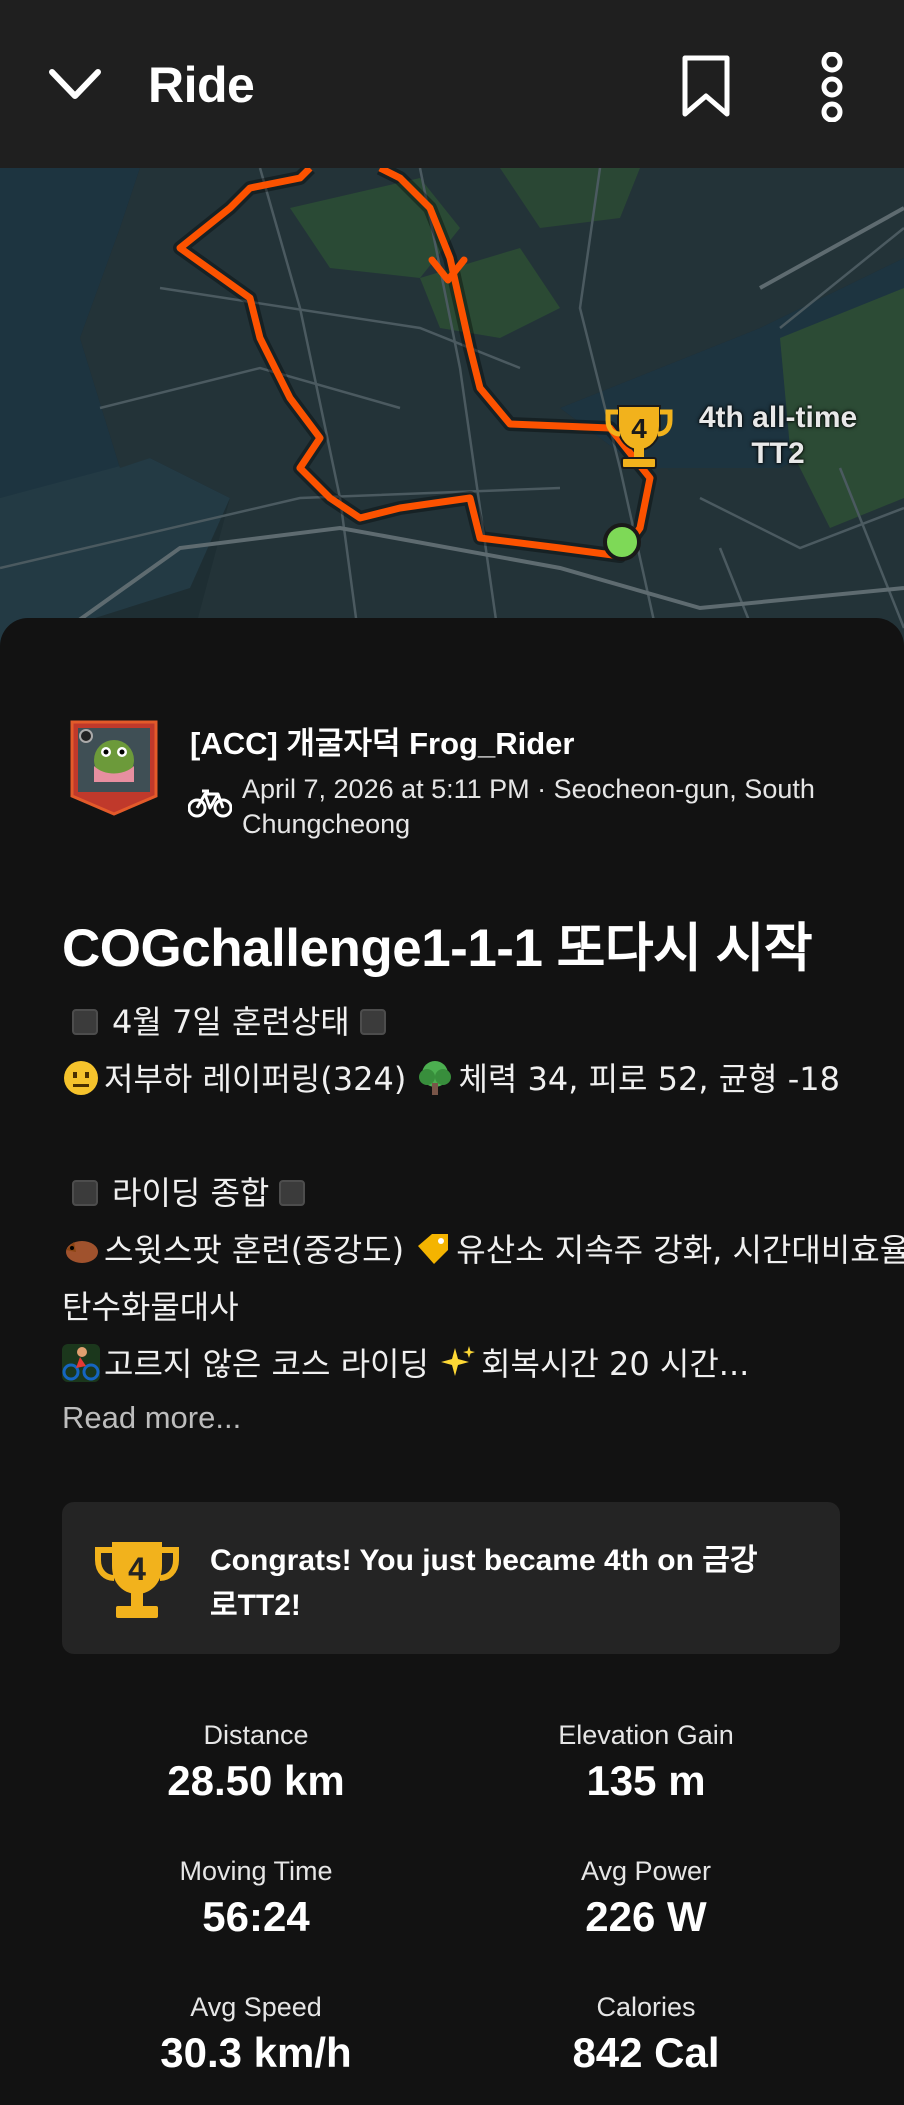 The image size is (904, 2105). I want to click on neutral-face-icon, so click(81, 1078).